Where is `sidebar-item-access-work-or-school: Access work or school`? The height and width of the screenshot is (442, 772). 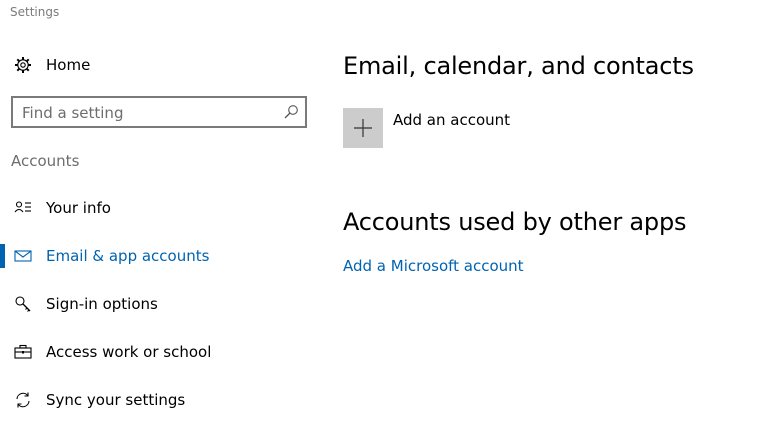
sidebar-item-access-work-or-school: Access work or school is located at coordinates (165, 352).